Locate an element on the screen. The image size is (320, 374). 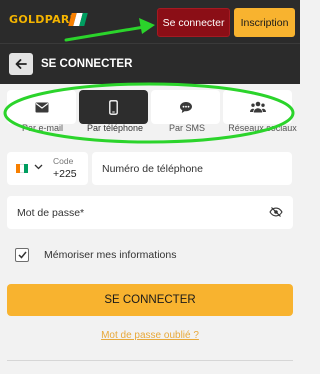
remember-me: Mémoriser mes informations is located at coordinates (95, 255).